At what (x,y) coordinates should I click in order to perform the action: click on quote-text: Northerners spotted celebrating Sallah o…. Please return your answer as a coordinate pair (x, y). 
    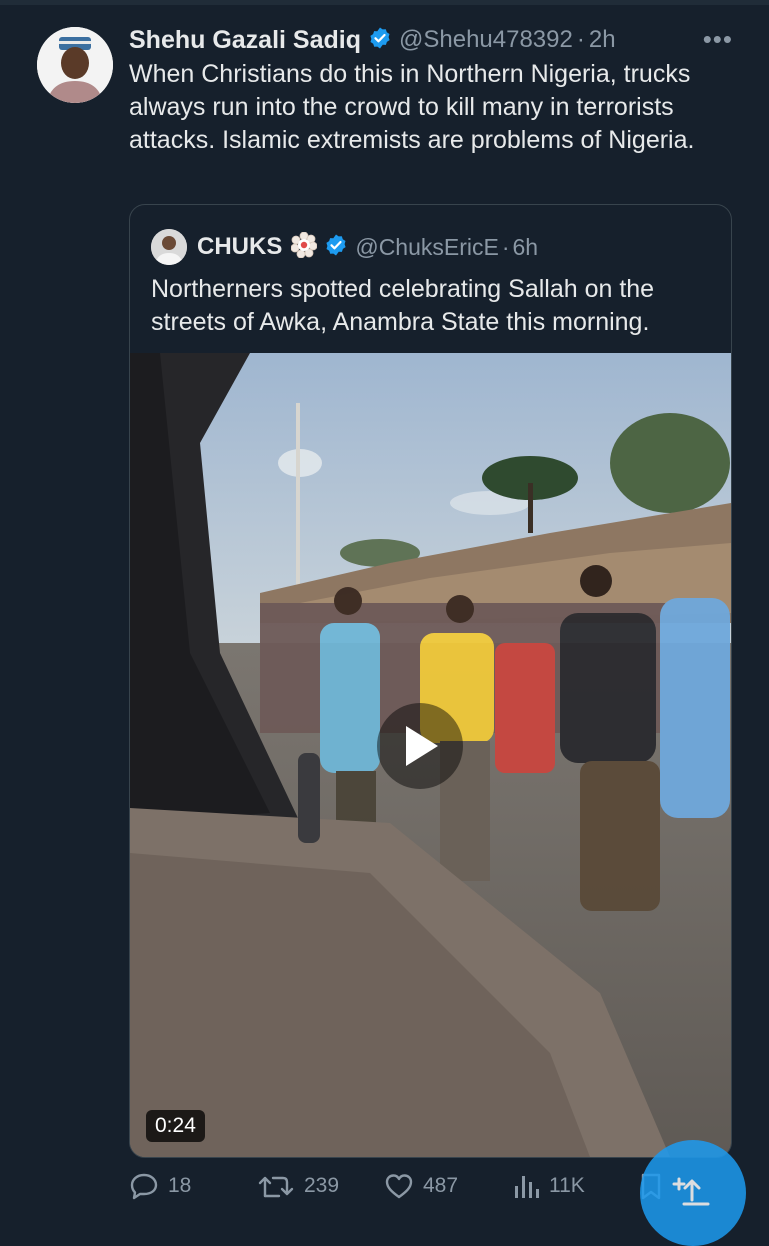
    Looking at the image, I should click on (403, 305).